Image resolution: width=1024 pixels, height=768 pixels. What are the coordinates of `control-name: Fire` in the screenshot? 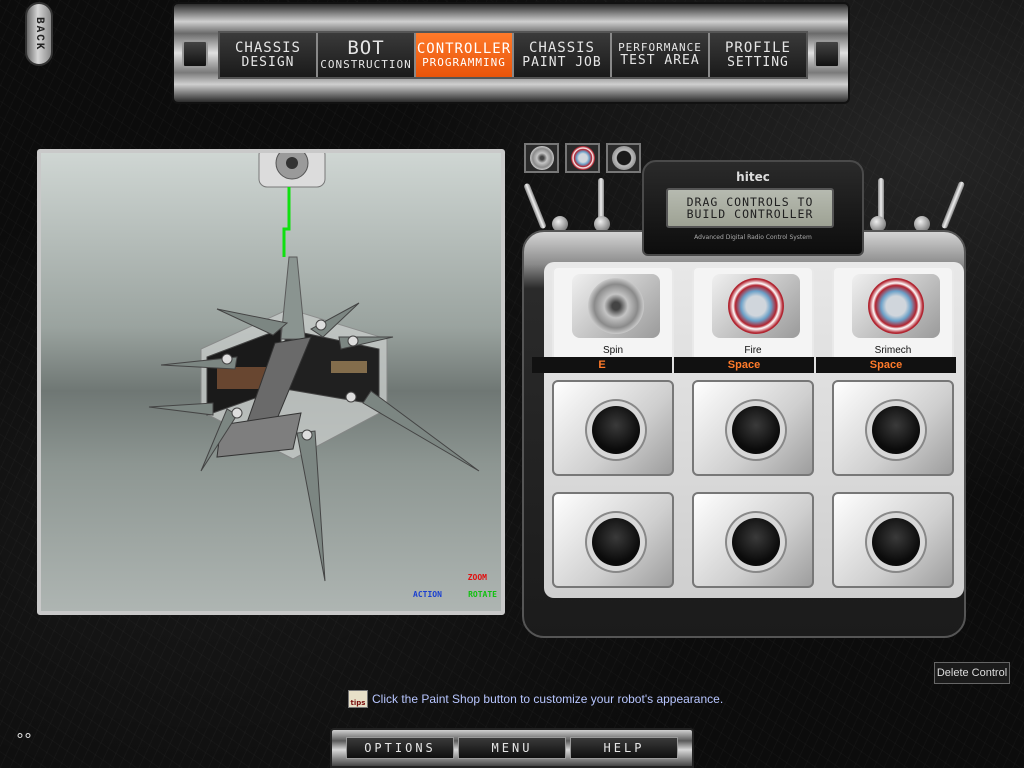 It's located at (753, 350).